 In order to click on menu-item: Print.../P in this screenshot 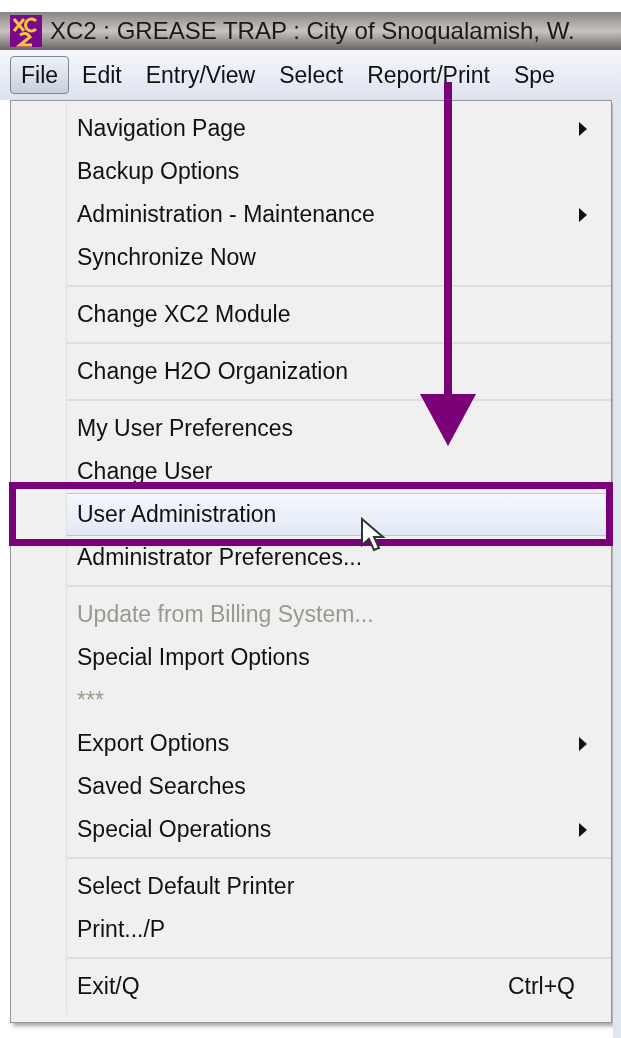, I will do `click(339, 929)`.